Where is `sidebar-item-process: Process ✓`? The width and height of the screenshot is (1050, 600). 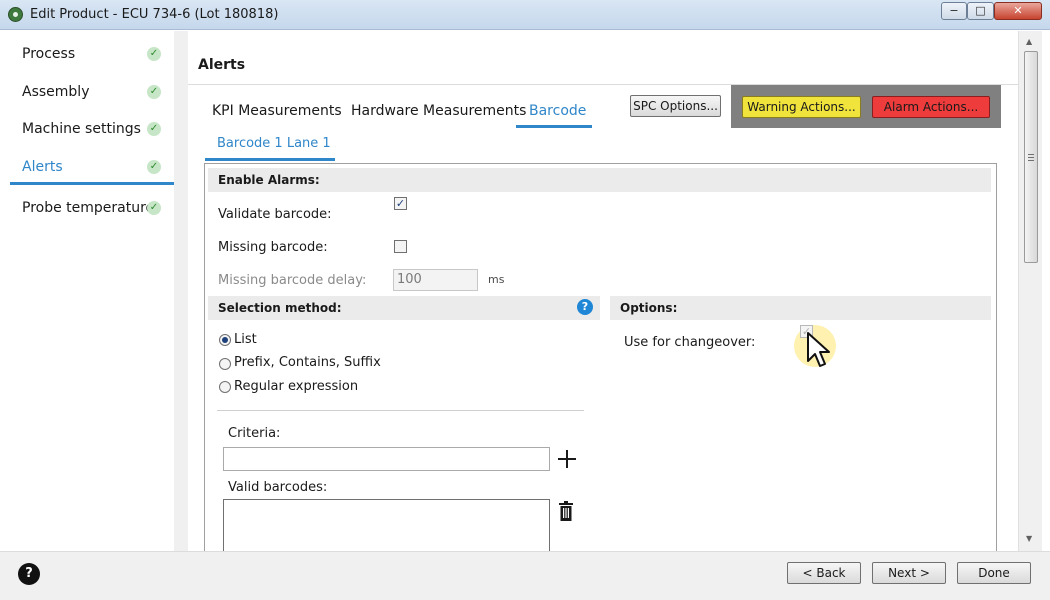 sidebar-item-process: Process ✓ is located at coordinates (92, 55).